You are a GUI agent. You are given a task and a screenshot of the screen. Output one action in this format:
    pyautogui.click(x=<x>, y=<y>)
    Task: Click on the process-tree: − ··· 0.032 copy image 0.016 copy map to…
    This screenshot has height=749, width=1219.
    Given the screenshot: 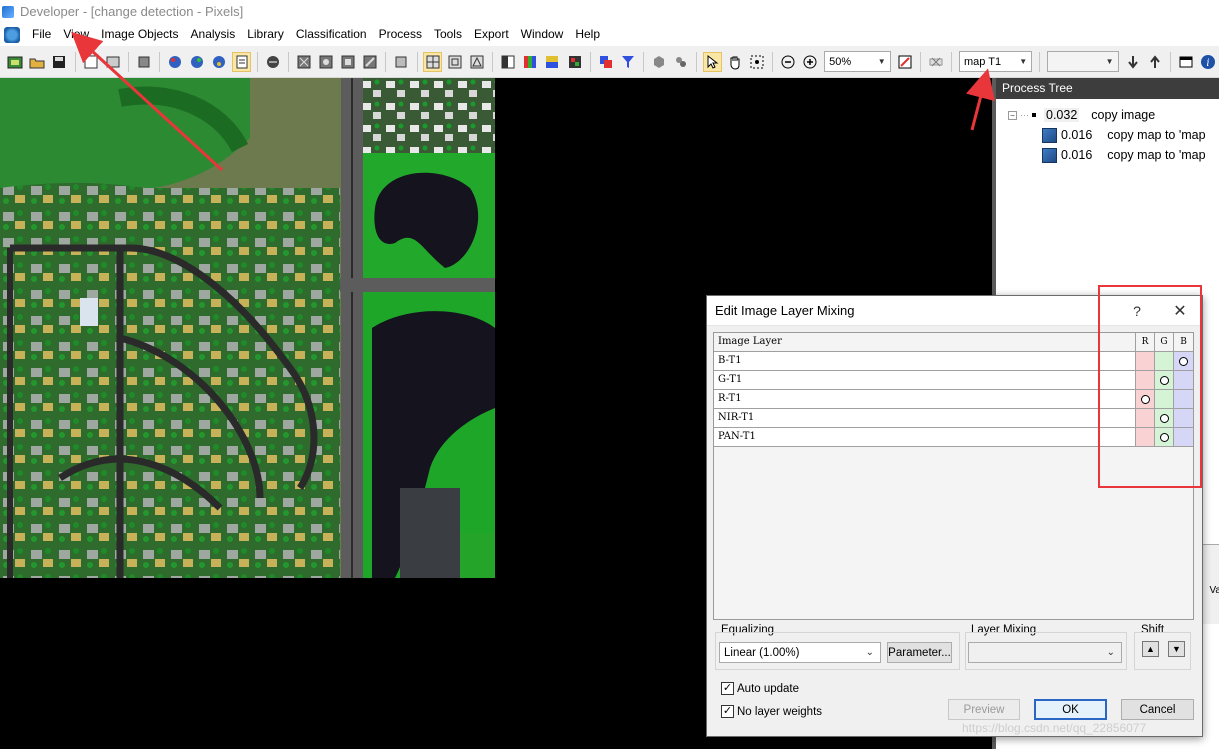 What is the action you would take?
    pyautogui.click(x=1107, y=132)
    